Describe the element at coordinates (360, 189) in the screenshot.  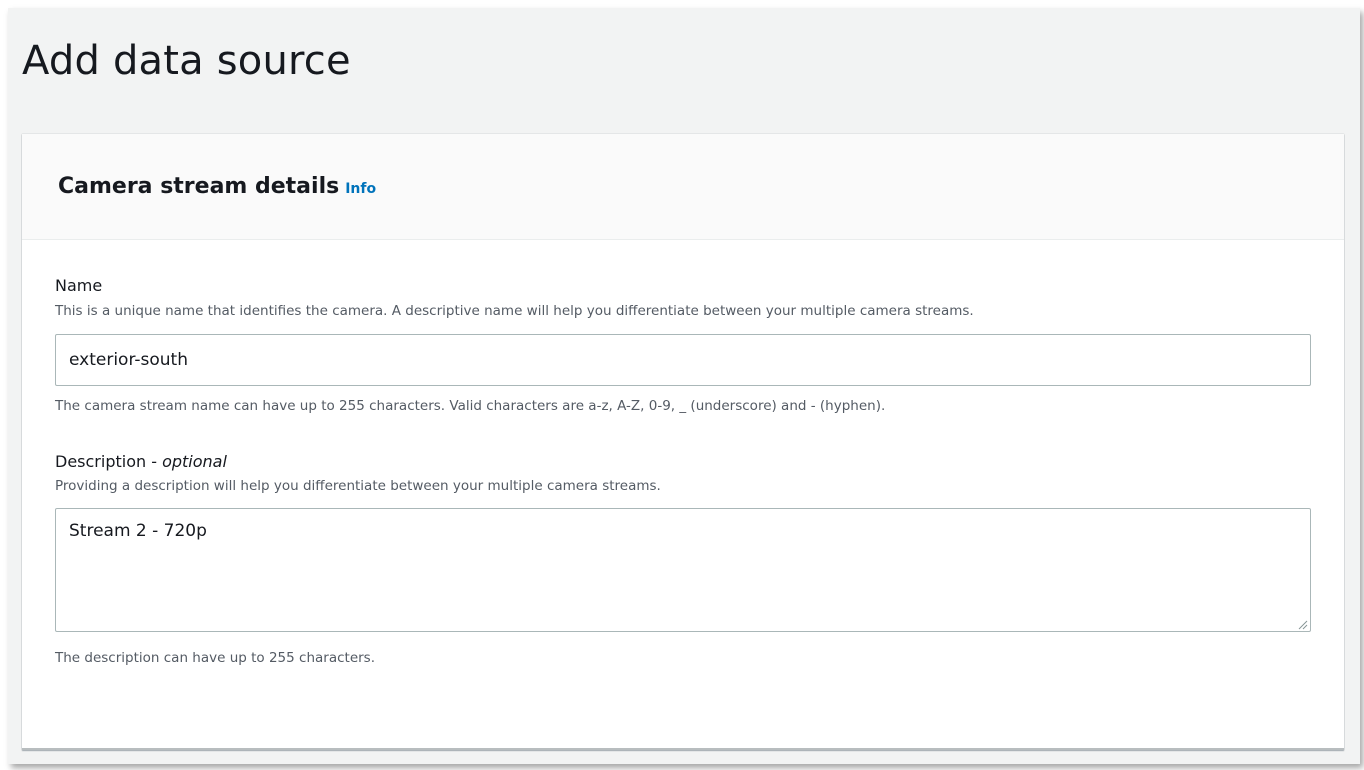
I see `info-link: Info` at that location.